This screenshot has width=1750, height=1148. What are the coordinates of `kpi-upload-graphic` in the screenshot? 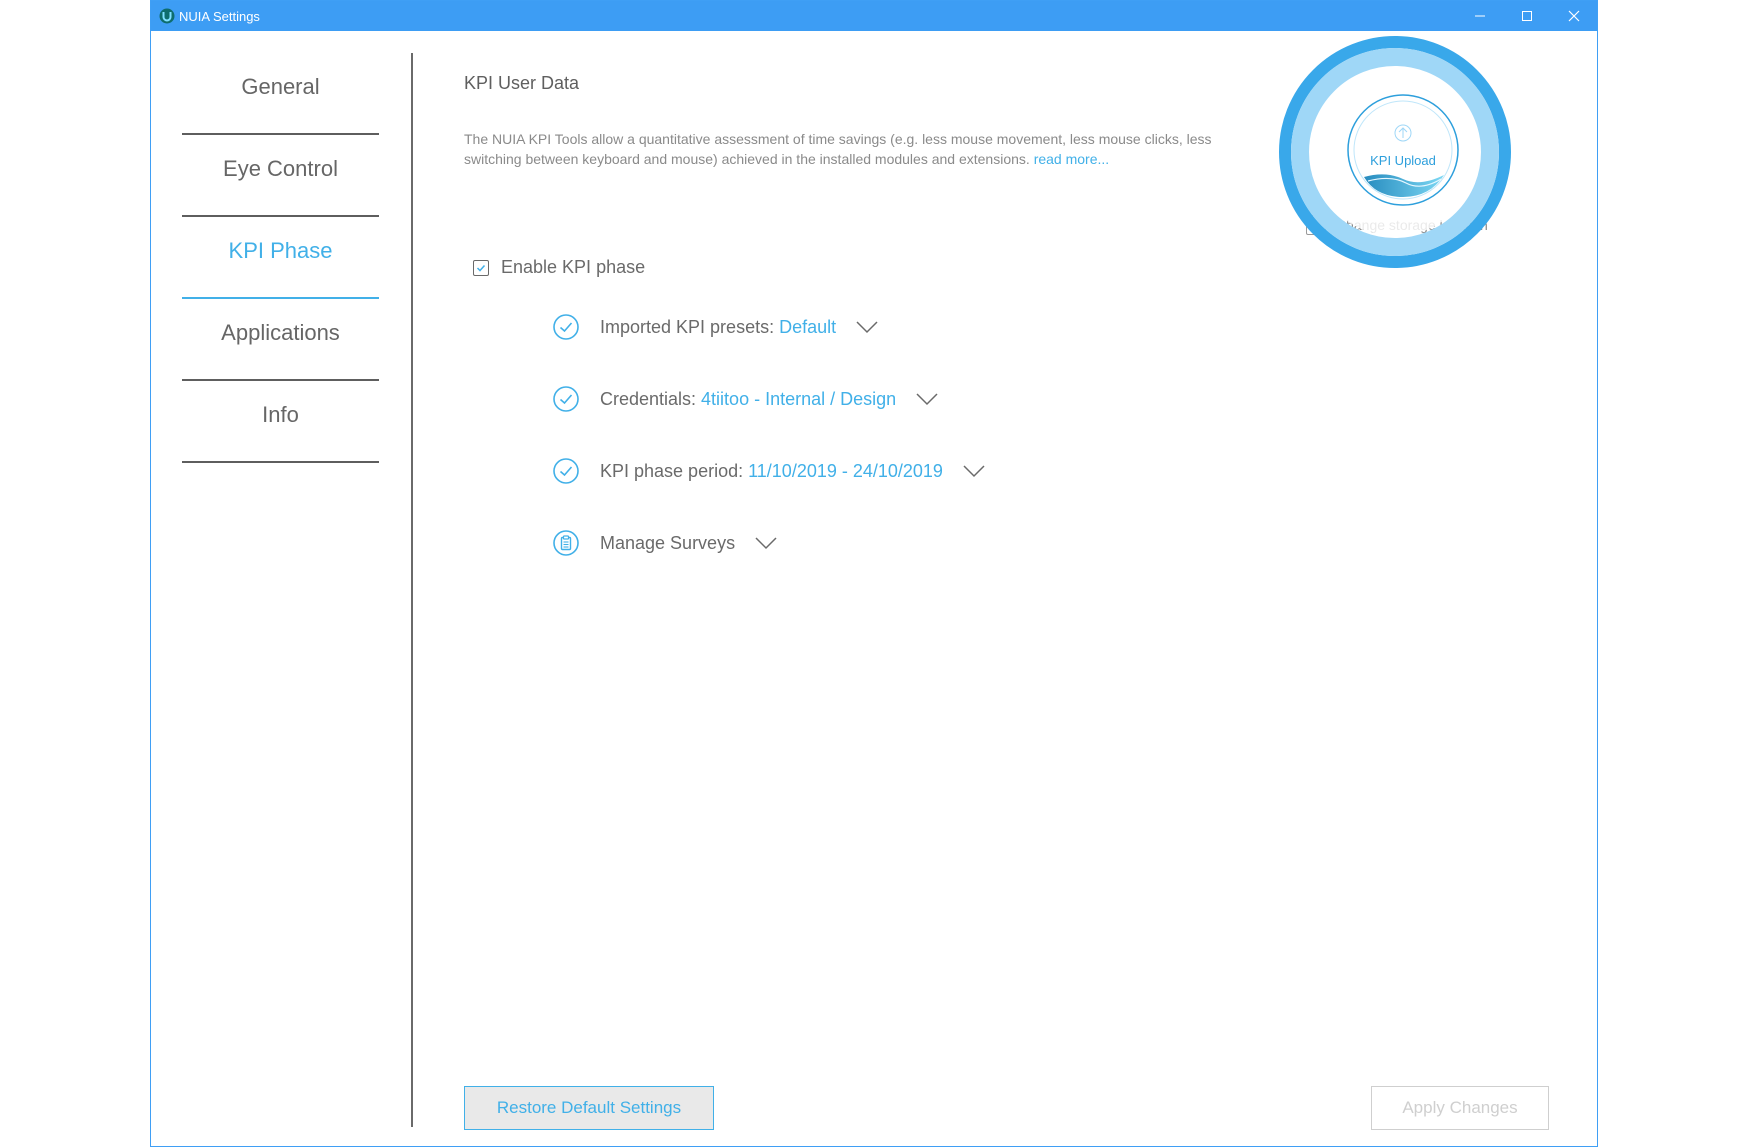 It's located at (1403, 150).